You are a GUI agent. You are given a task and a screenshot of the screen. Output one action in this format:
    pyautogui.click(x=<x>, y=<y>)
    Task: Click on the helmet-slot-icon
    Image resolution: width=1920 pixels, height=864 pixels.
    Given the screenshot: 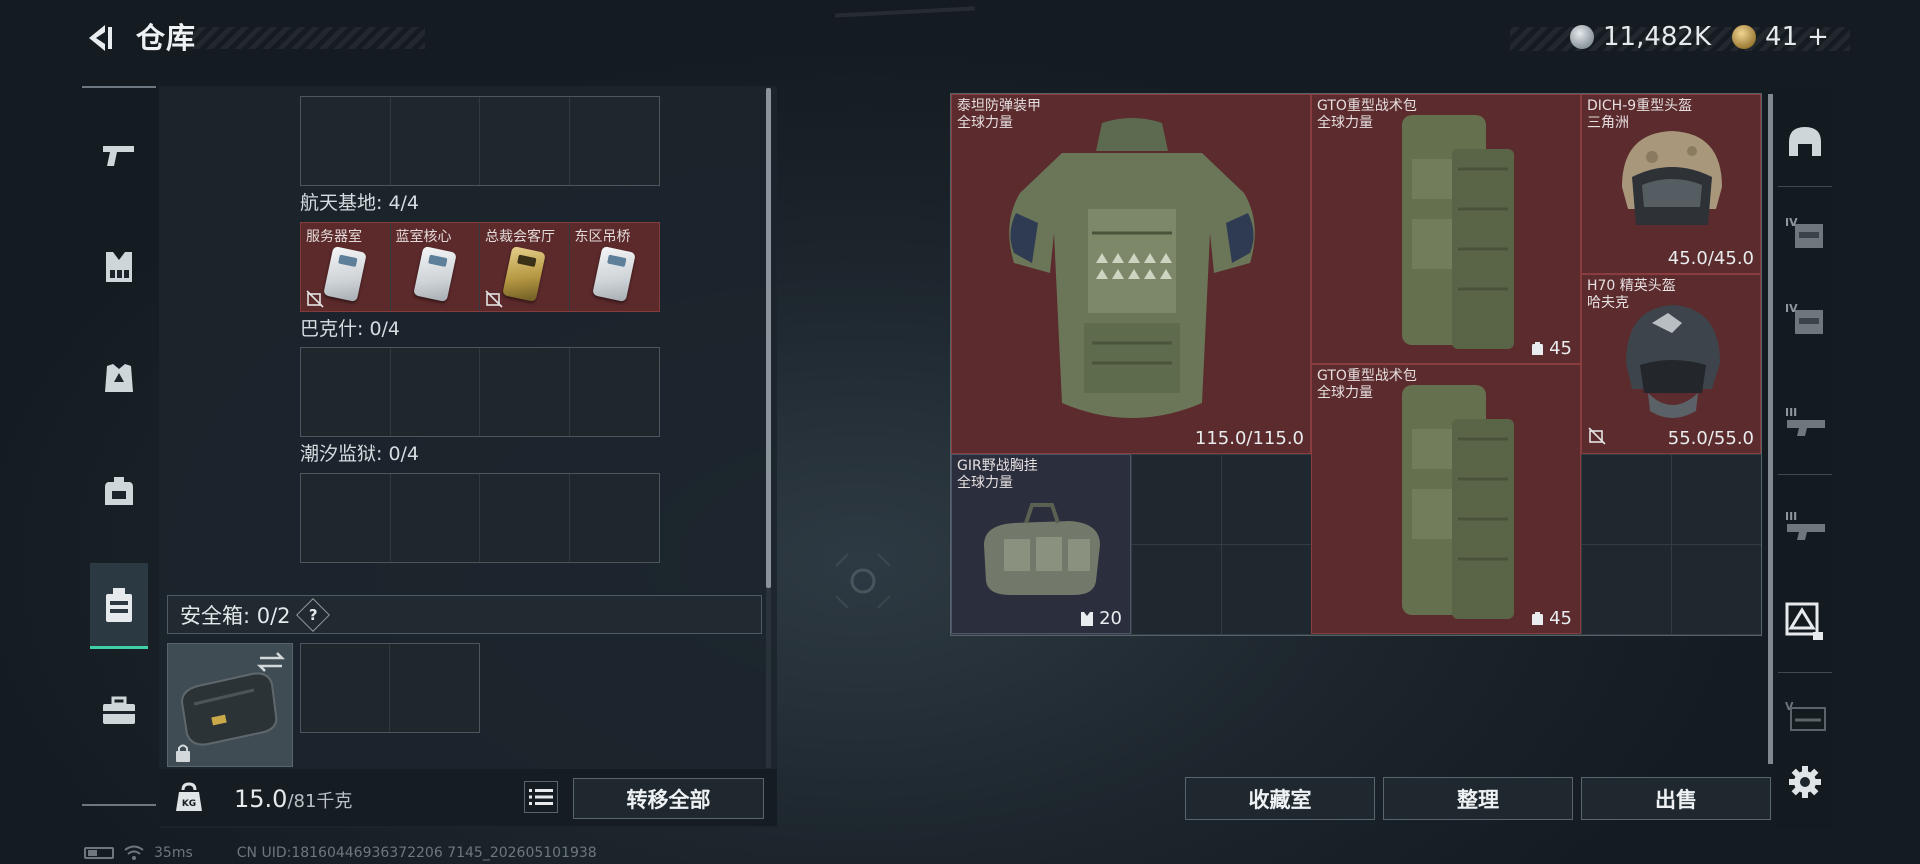 What is the action you would take?
    pyautogui.click(x=1805, y=141)
    